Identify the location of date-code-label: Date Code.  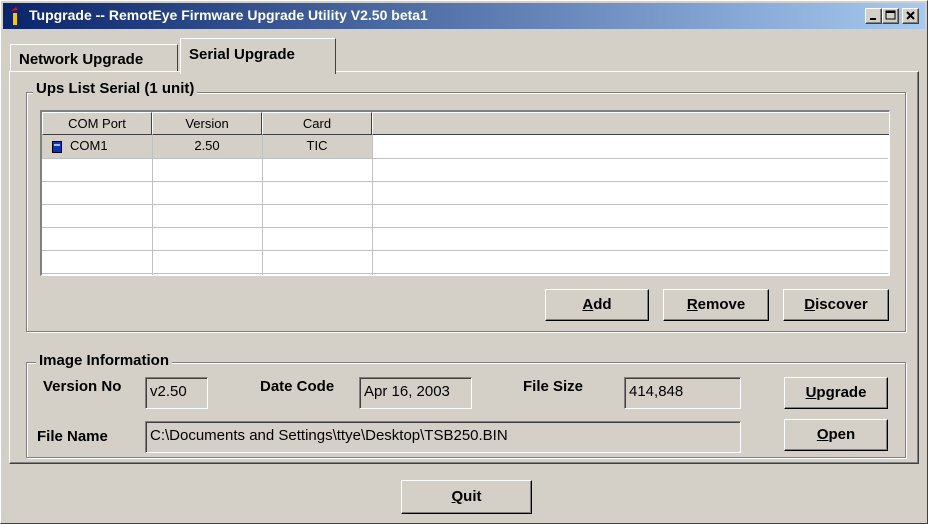
(297, 386).